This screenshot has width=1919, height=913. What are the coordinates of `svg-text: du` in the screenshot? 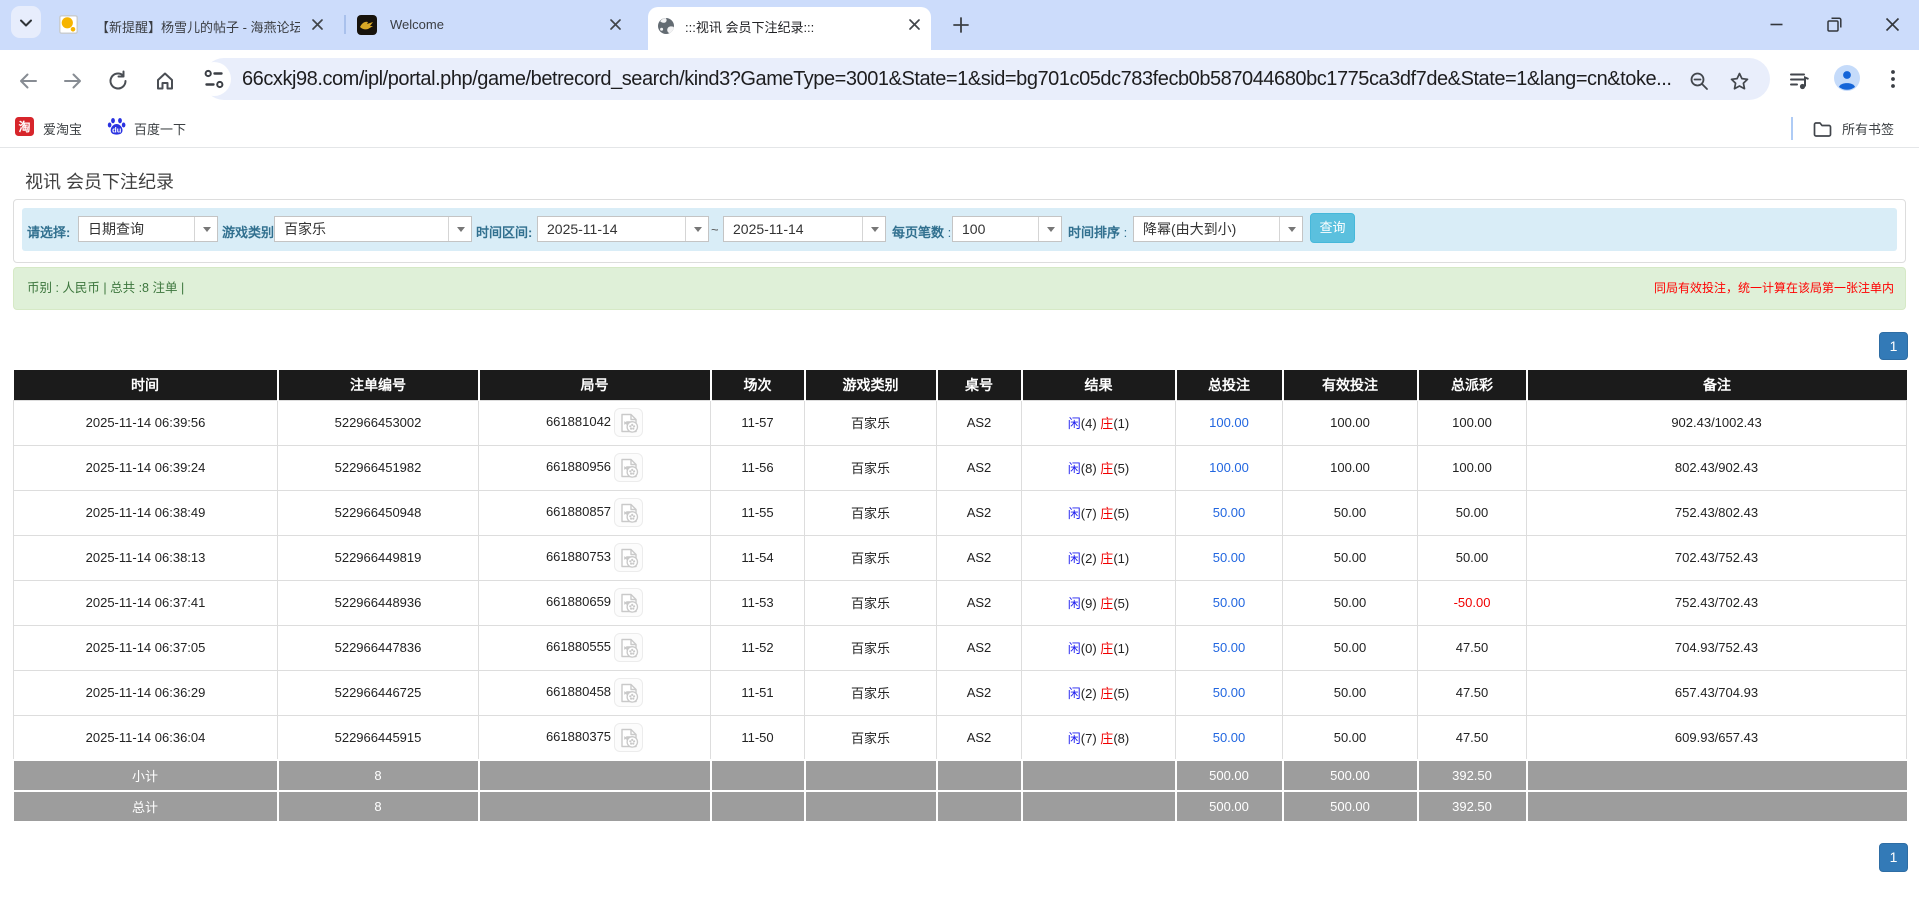 It's located at (117, 129).